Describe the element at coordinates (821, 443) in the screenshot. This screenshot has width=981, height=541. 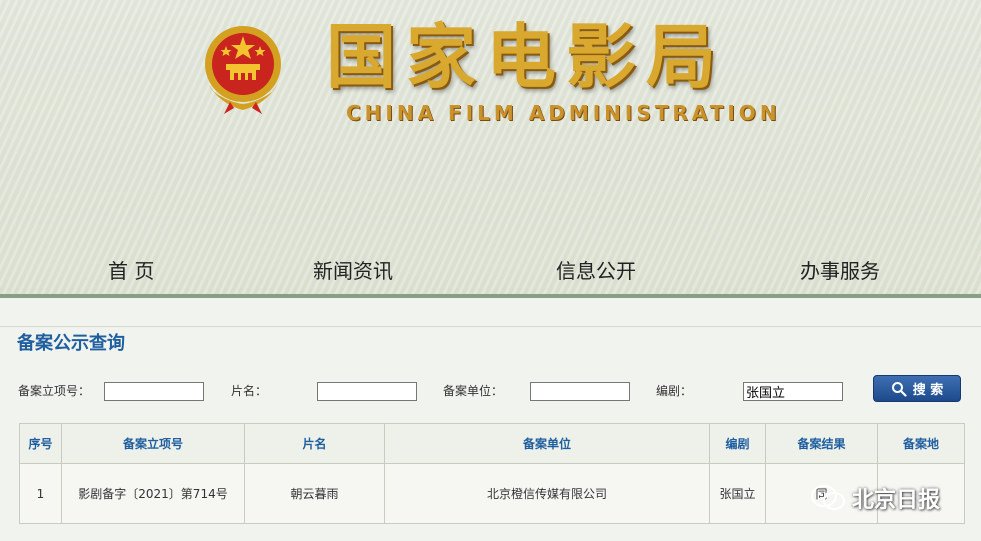
I see `column-header-filing-result: 备案结果` at that location.